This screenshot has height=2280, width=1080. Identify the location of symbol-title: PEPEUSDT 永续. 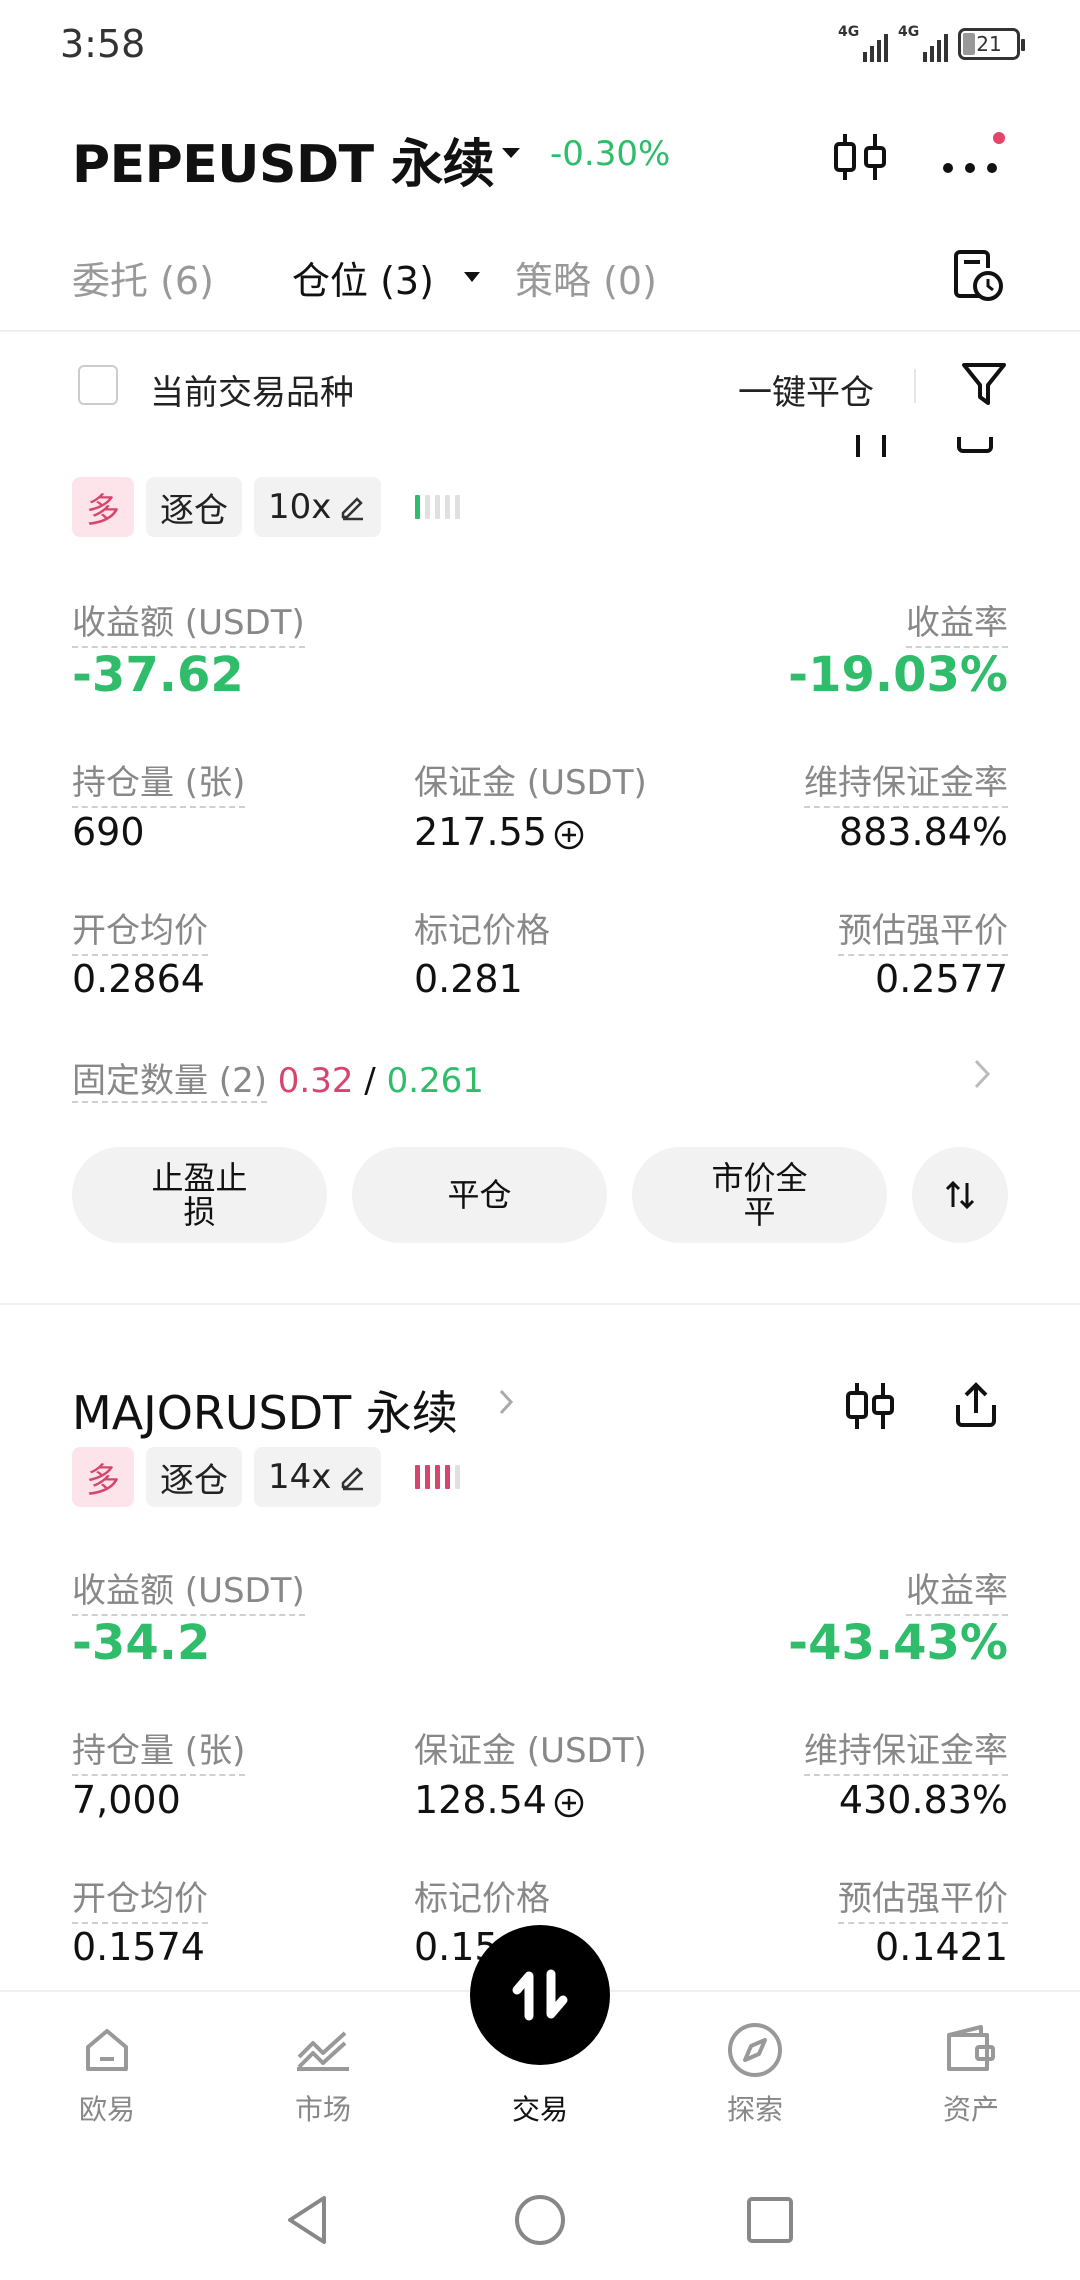
(283, 159).